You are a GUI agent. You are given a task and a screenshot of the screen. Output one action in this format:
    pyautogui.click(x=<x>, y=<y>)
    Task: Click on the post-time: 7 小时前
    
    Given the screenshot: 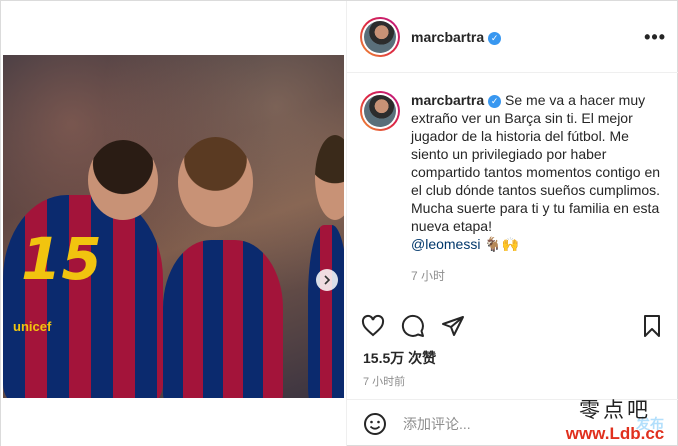 What is the action you would take?
    pyautogui.click(x=384, y=381)
    